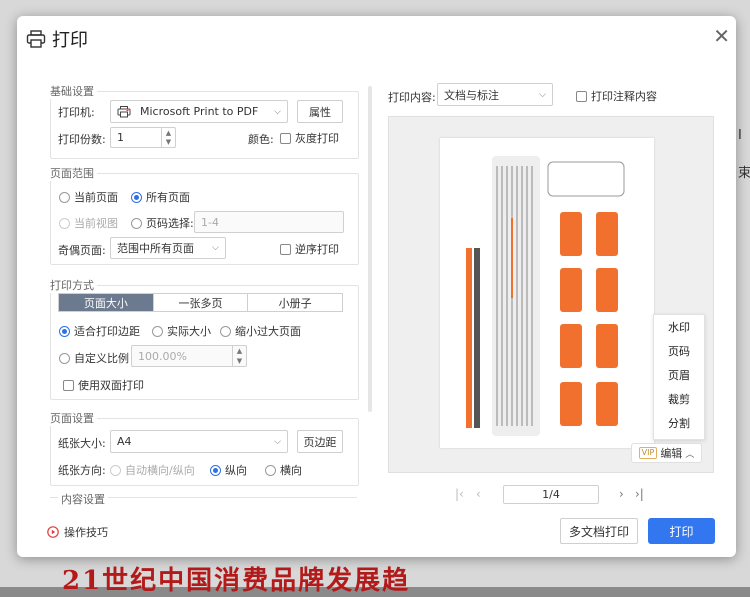 The width and height of the screenshot is (750, 597). What do you see at coordinates (199, 441) in the screenshot?
I see `paper-size-select: A4 ⌵` at bounding box center [199, 441].